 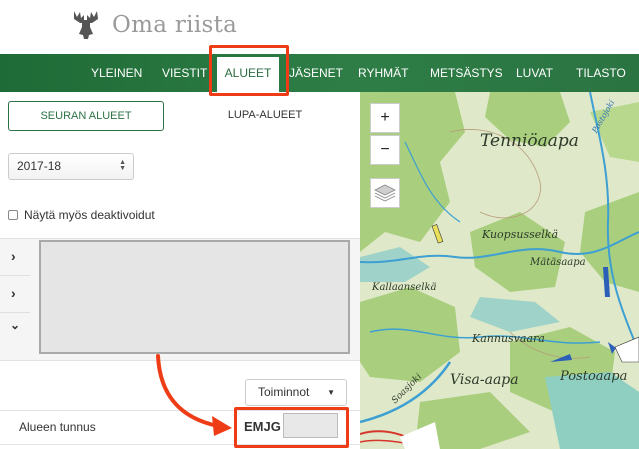 What do you see at coordinates (466, 73) in the screenshot?
I see `nav-metsastys: METSÄSTYS` at bounding box center [466, 73].